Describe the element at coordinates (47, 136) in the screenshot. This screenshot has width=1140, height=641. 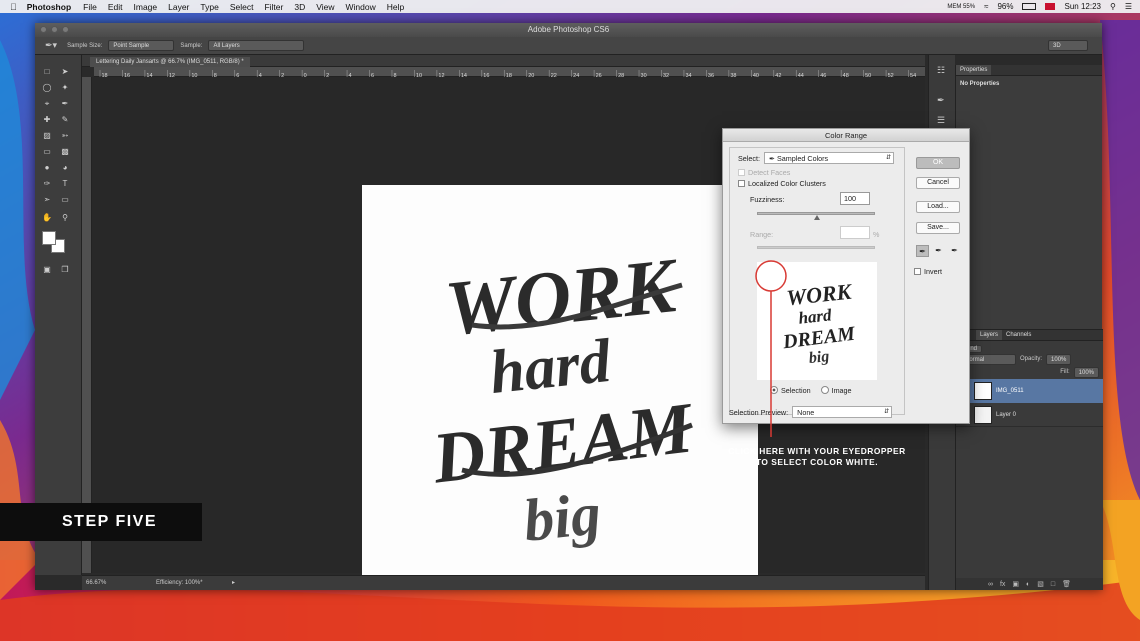
I see `stamp-tool-icon: ▨` at that location.